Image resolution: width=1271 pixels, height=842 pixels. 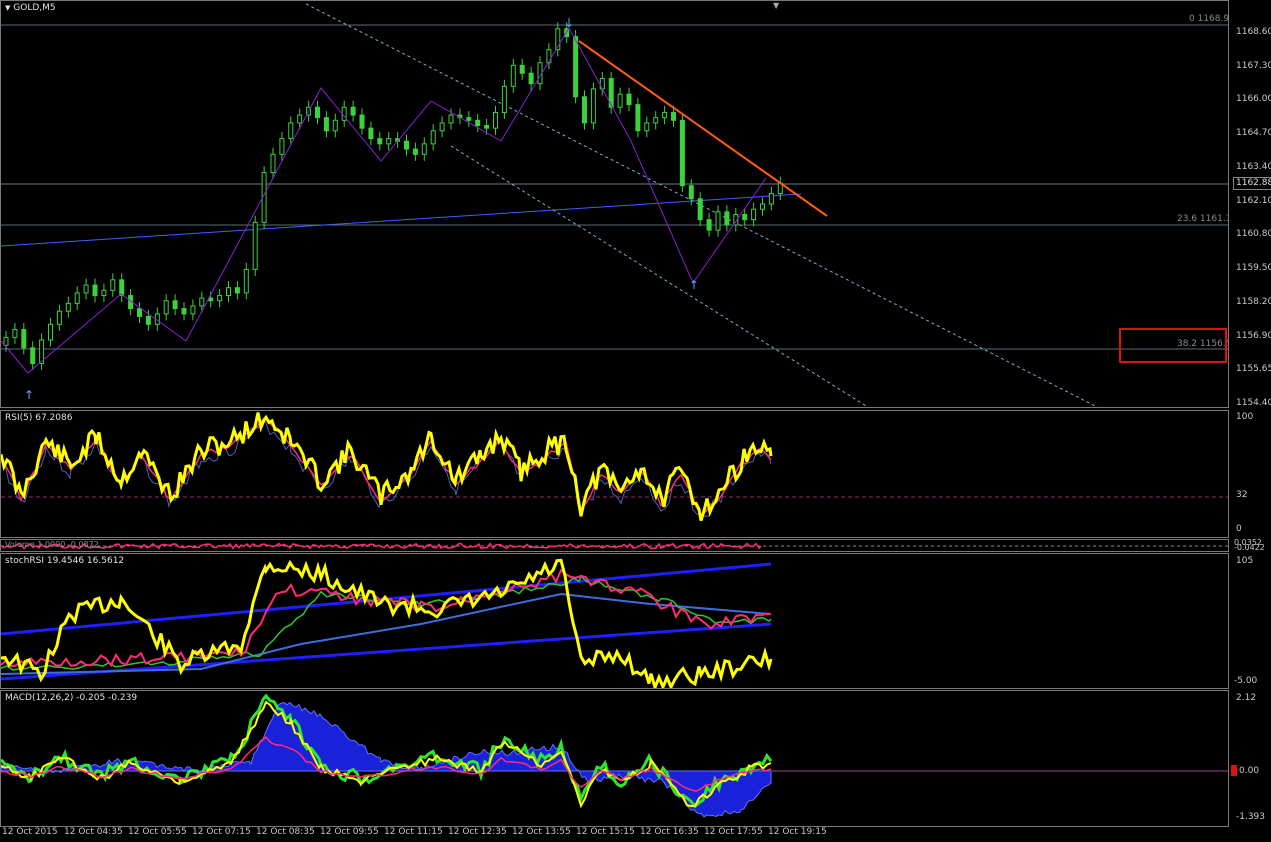 What do you see at coordinates (776, 5) in the screenshot?
I see `chart-shift-marker-icon: ▼` at bounding box center [776, 5].